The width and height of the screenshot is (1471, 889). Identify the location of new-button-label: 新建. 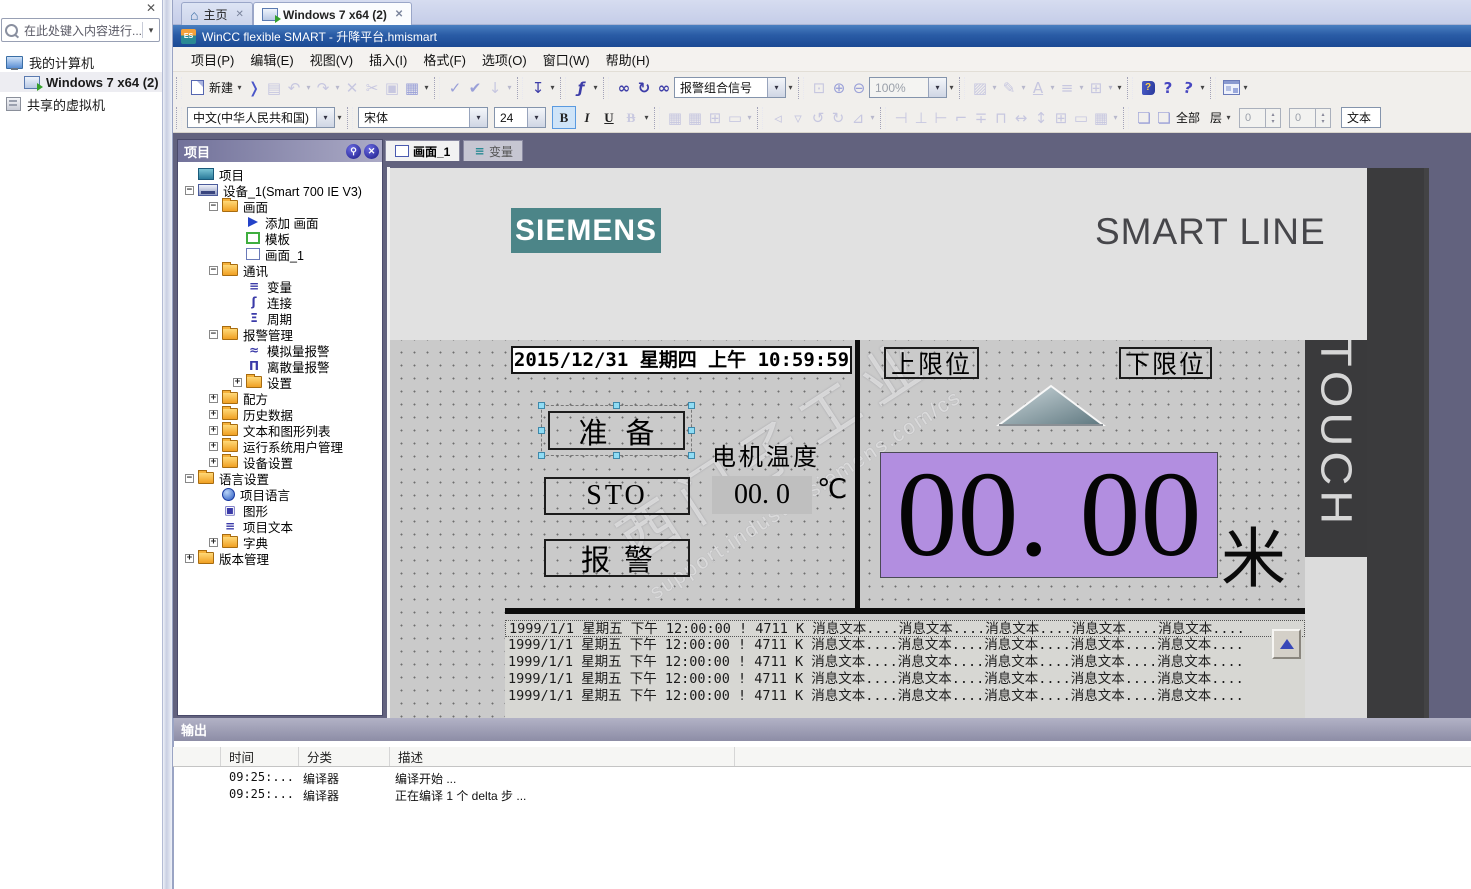
(221, 87).